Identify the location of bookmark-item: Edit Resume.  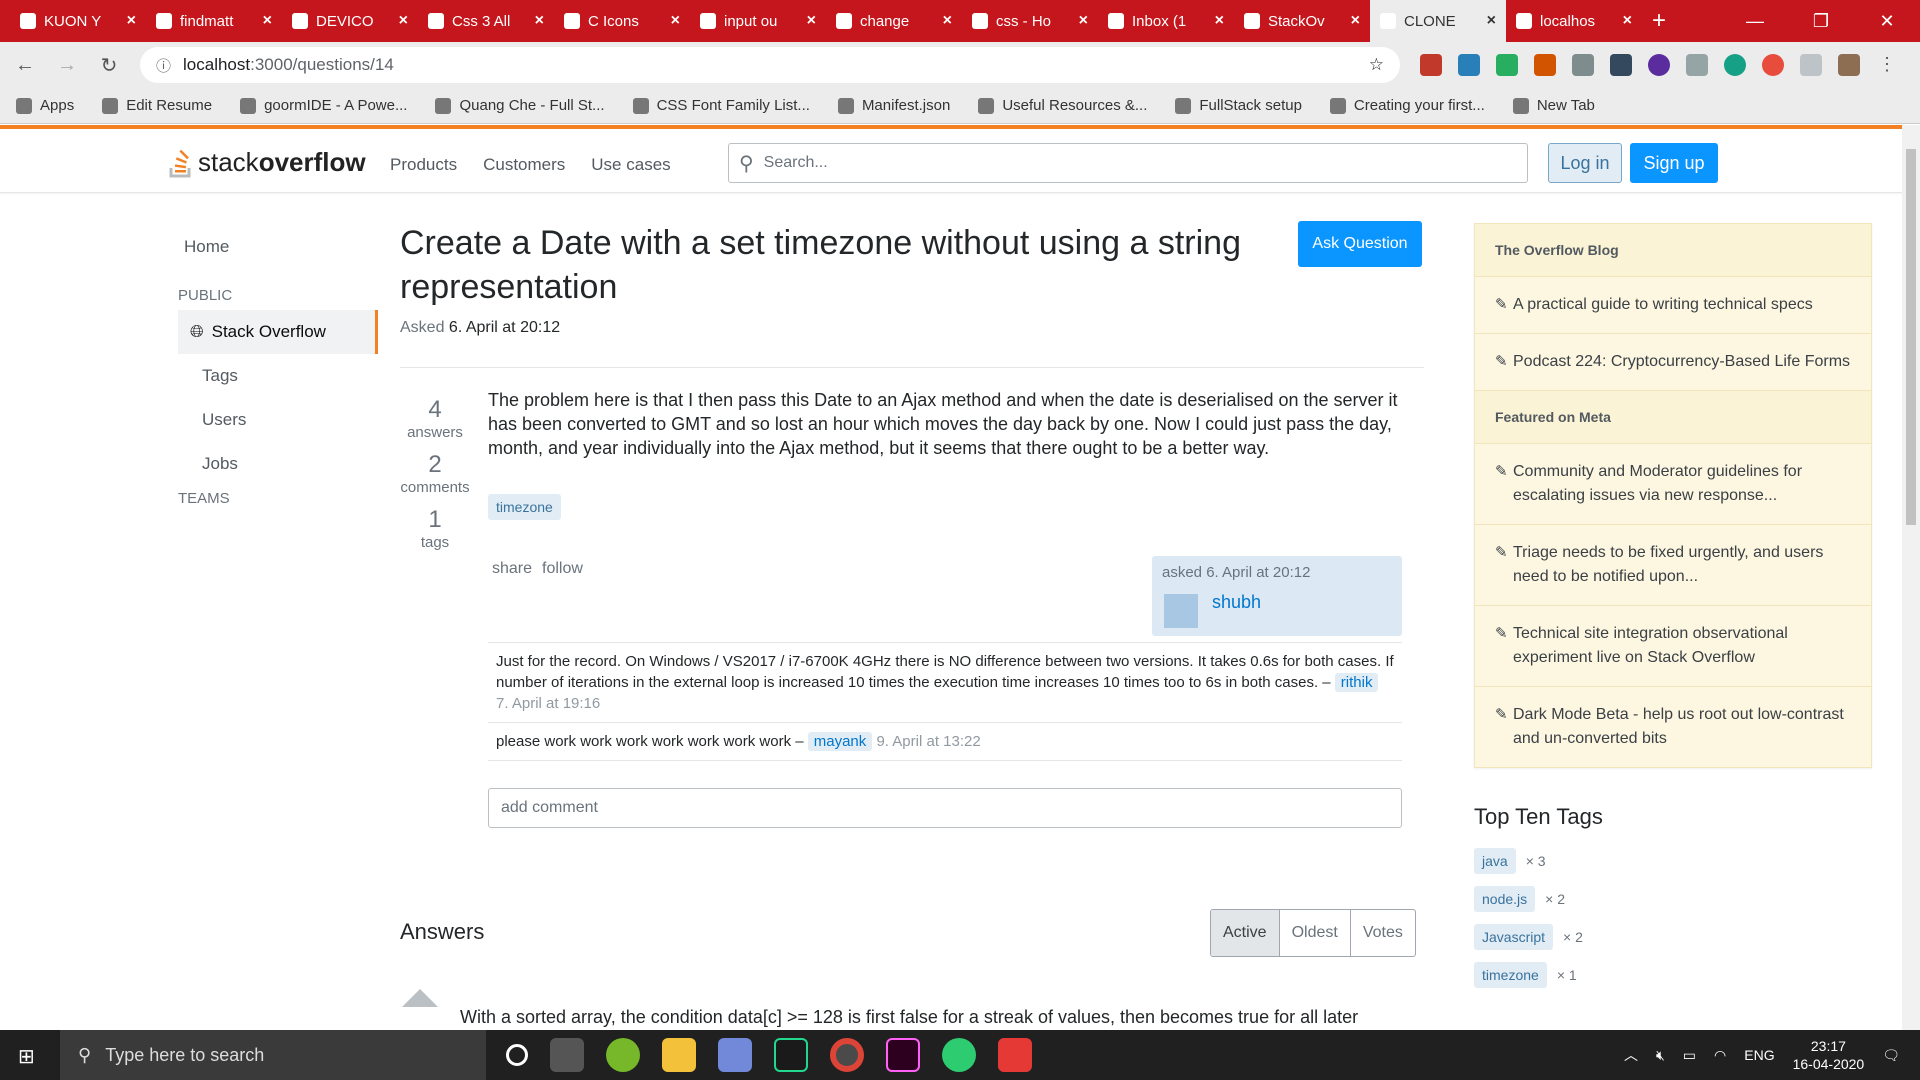
(157, 105).